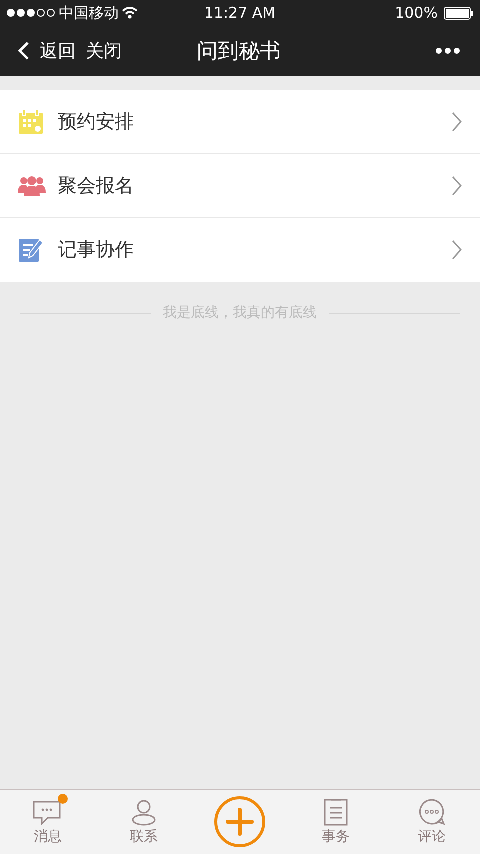 The height and width of the screenshot is (854, 480). I want to click on battery-icon, so click(459, 13).